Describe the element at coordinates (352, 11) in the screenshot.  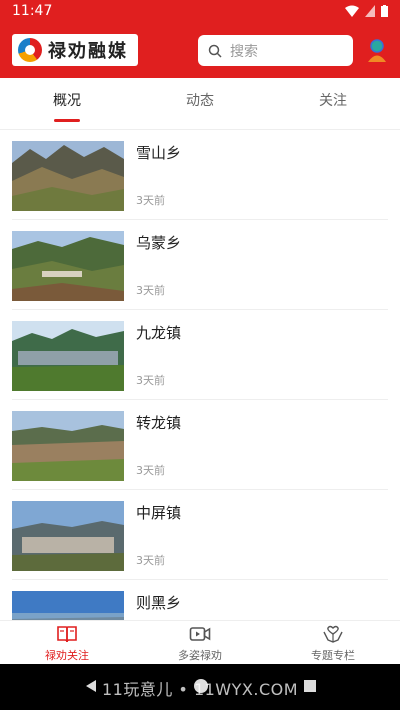
I see `wifi-icon` at that location.